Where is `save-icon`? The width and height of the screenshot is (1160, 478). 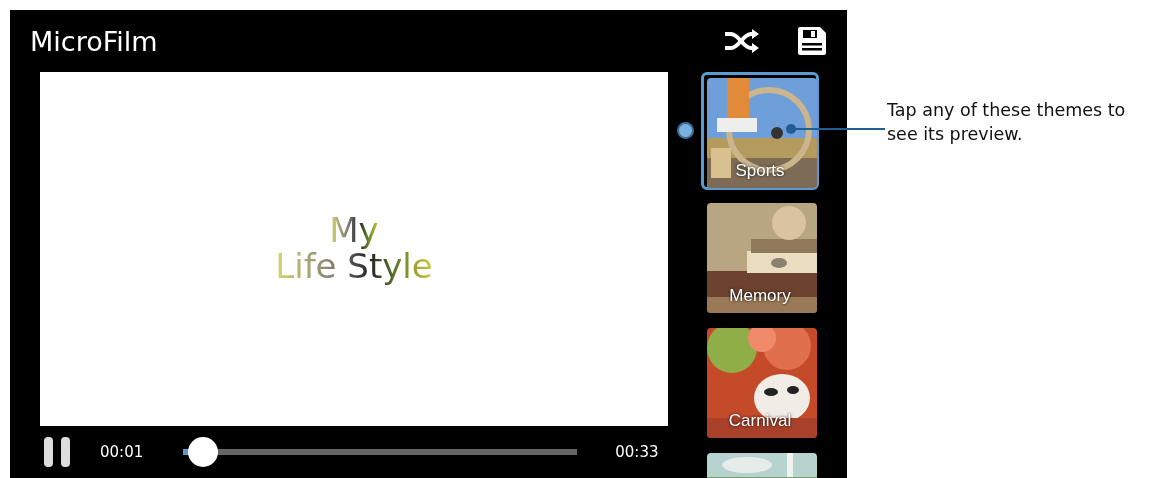 save-icon is located at coordinates (812, 41).